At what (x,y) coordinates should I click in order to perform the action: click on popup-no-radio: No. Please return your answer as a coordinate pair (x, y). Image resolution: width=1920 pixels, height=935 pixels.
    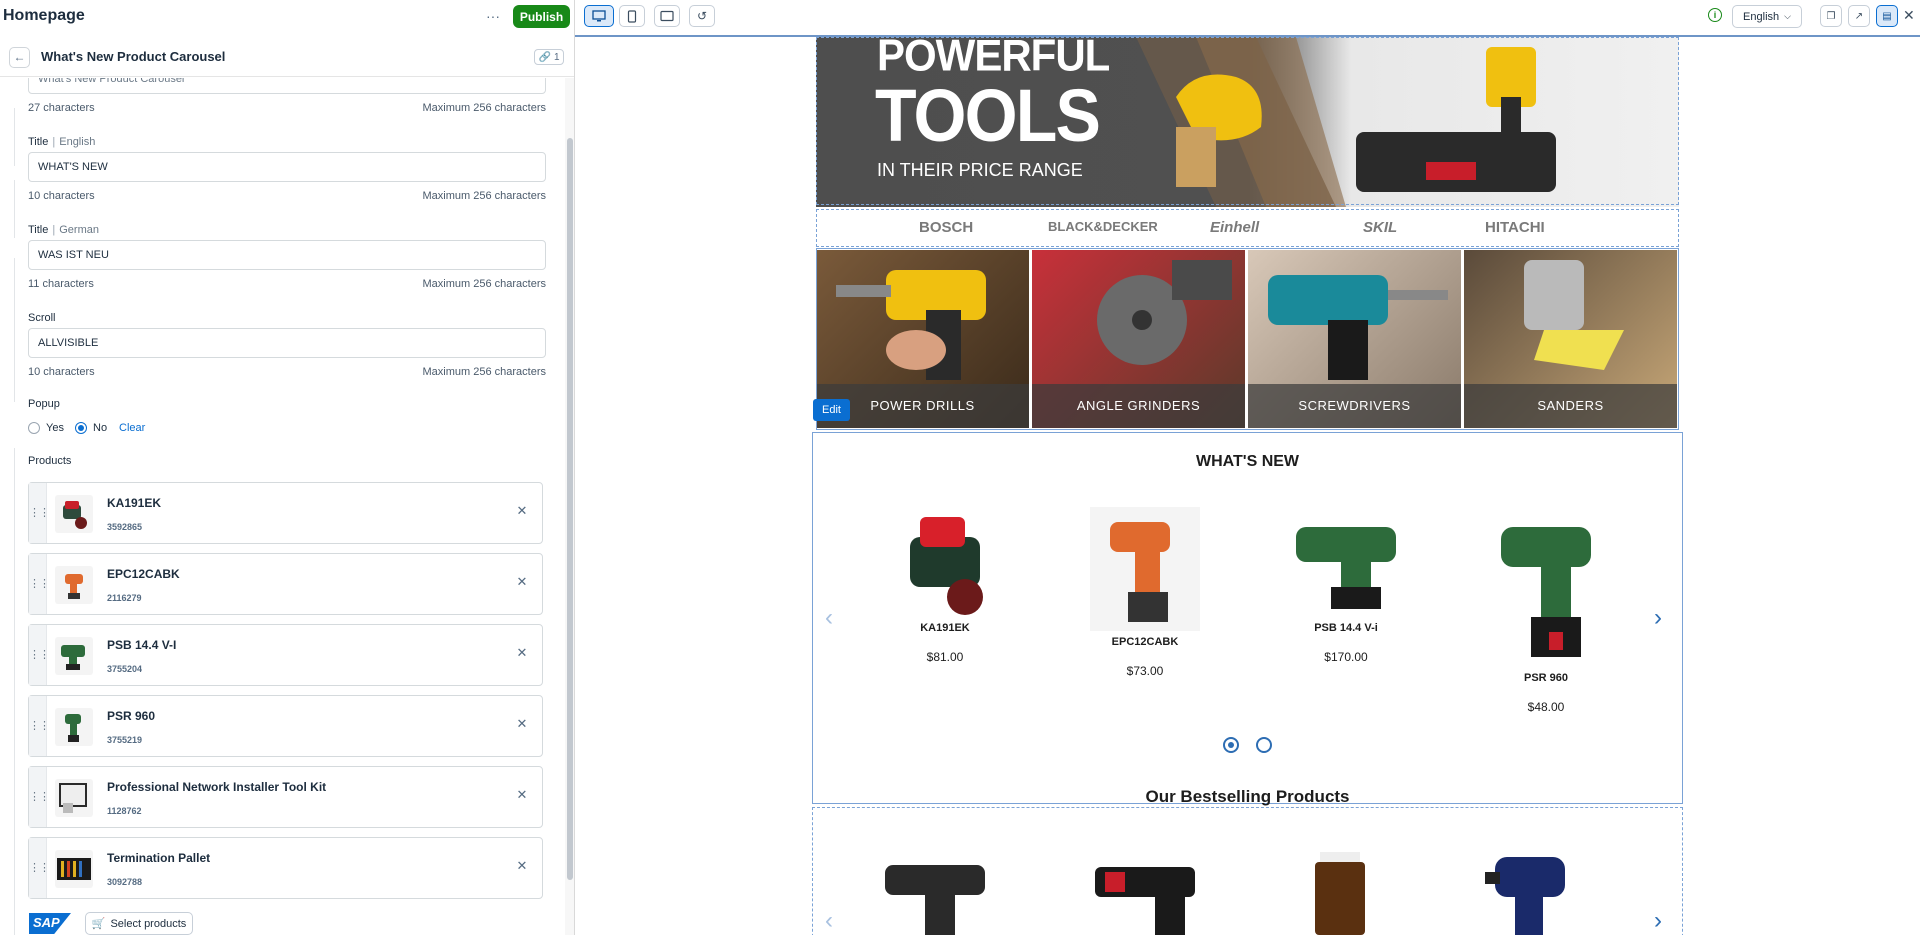
    Looking at the image, I should click on (91, 428).